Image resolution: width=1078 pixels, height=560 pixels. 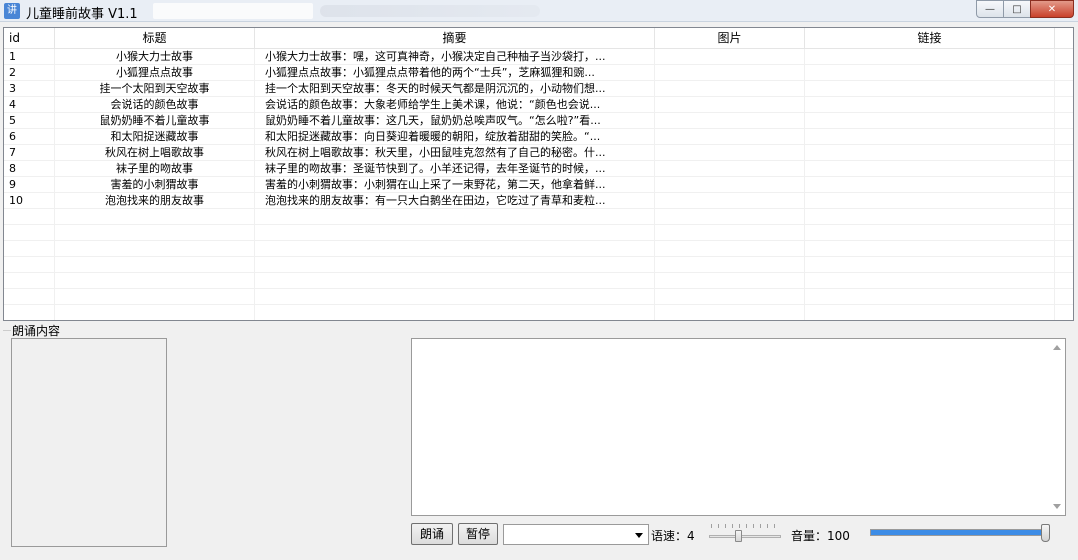 I want to click on group-border, so click(x=7, y=330).